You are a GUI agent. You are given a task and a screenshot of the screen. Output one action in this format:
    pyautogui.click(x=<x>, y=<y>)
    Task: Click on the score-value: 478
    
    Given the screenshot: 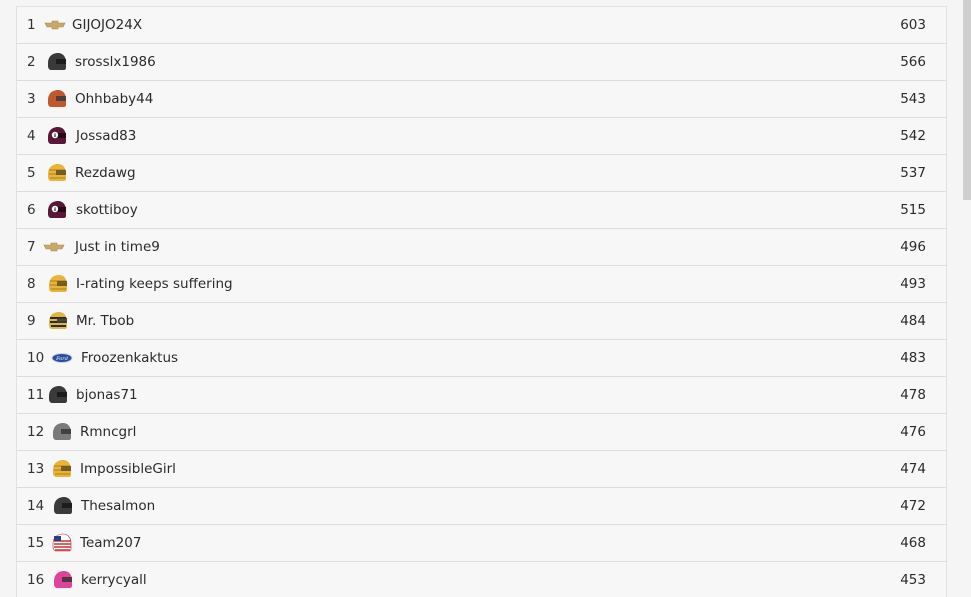 What is the action you would take?
    pyautogui.click(x=913, y=395)
    